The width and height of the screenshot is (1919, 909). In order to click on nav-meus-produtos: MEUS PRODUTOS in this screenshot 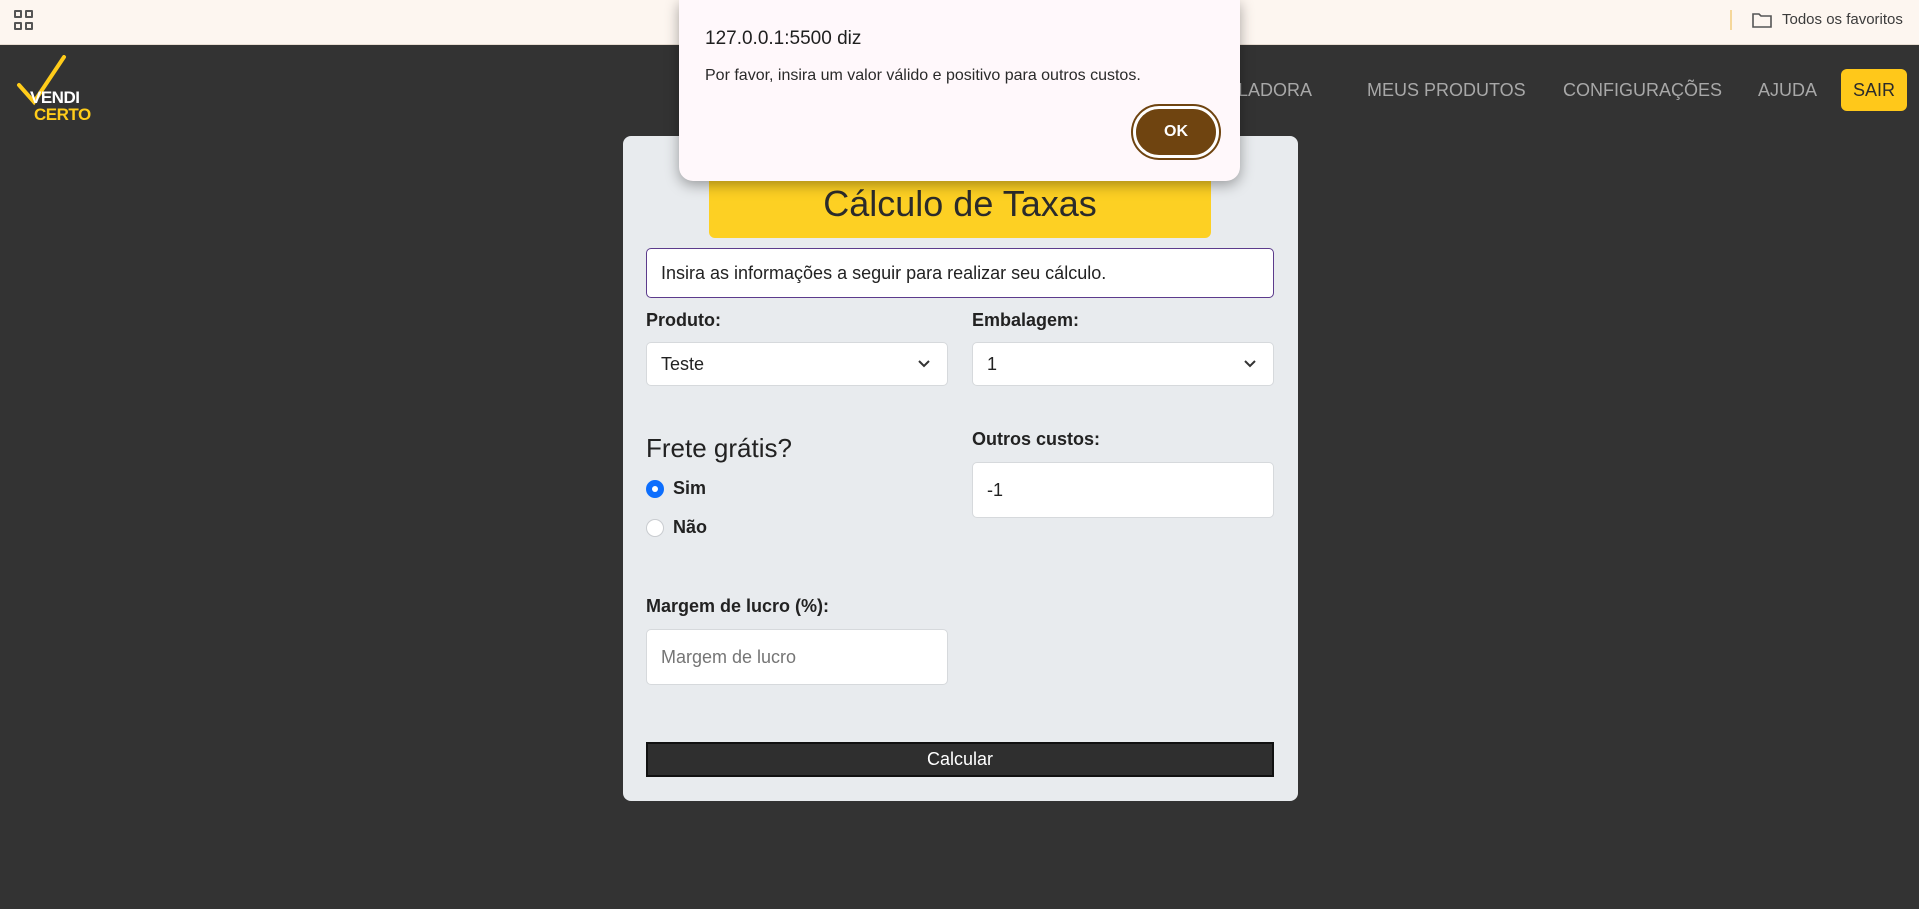, I will do `click(1446, 90)`.